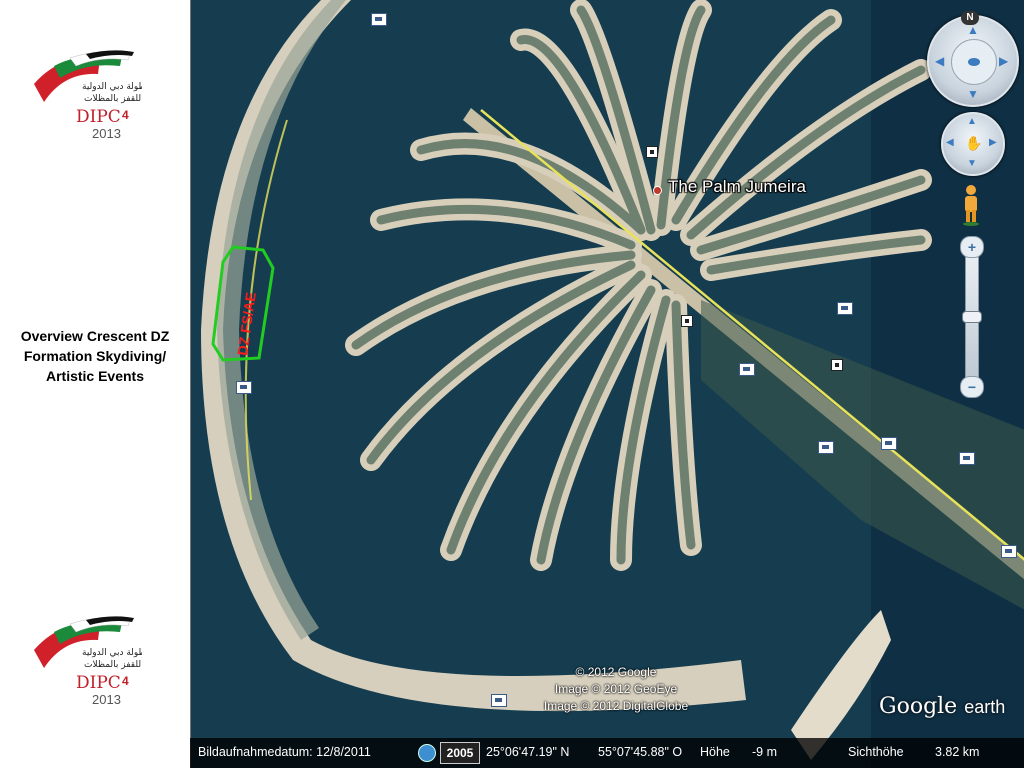 This screenshot has height=768, width=1024. Describe the element at coordinates (715, 752) in the screenshot. I see `elevation-label: Höhe` at that location.